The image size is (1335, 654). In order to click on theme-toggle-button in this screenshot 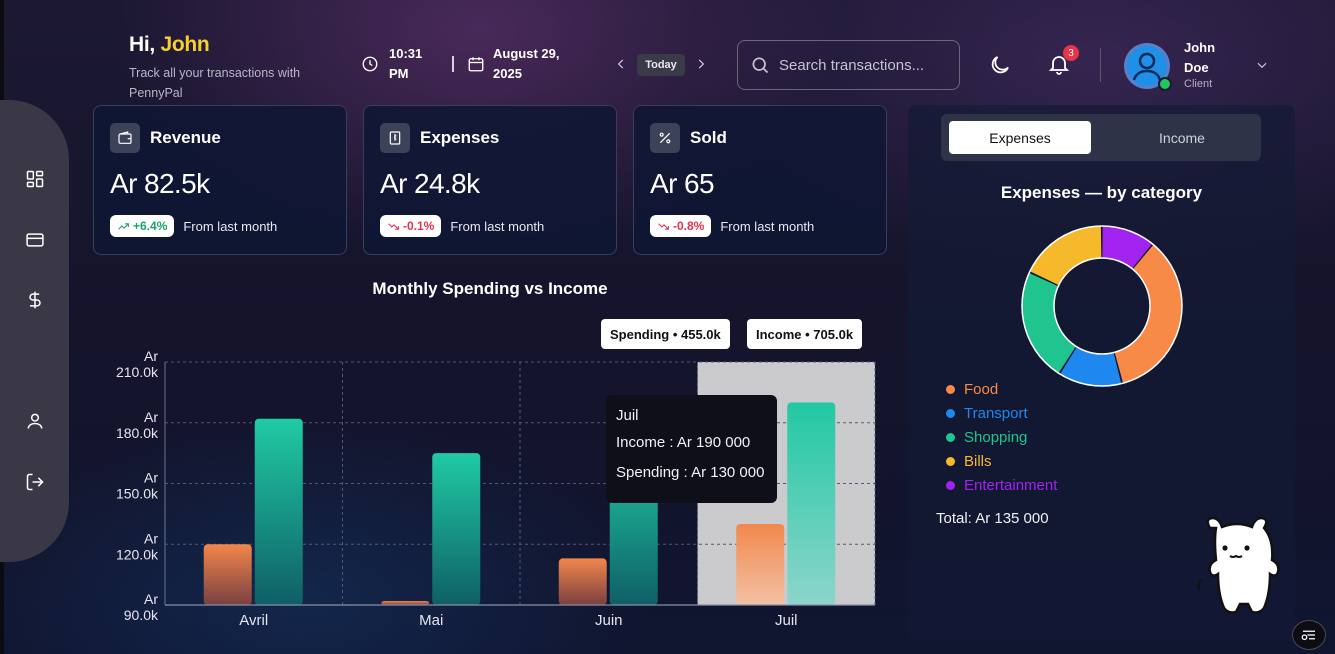, I will do `click(1000, 65)`.